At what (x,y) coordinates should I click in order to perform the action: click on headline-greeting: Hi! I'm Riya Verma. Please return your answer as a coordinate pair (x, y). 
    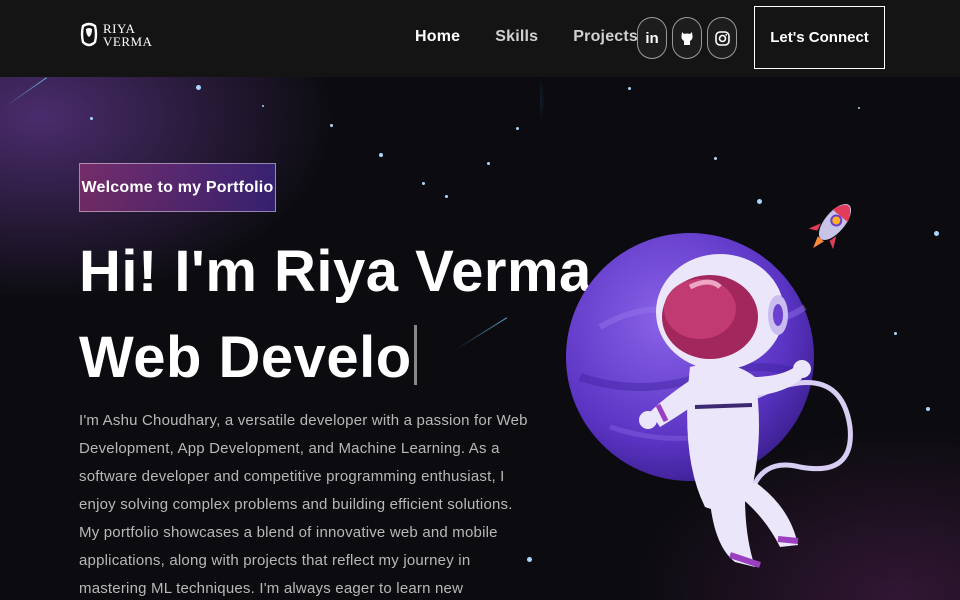
    Looking at the image, I should click on (335, 271).